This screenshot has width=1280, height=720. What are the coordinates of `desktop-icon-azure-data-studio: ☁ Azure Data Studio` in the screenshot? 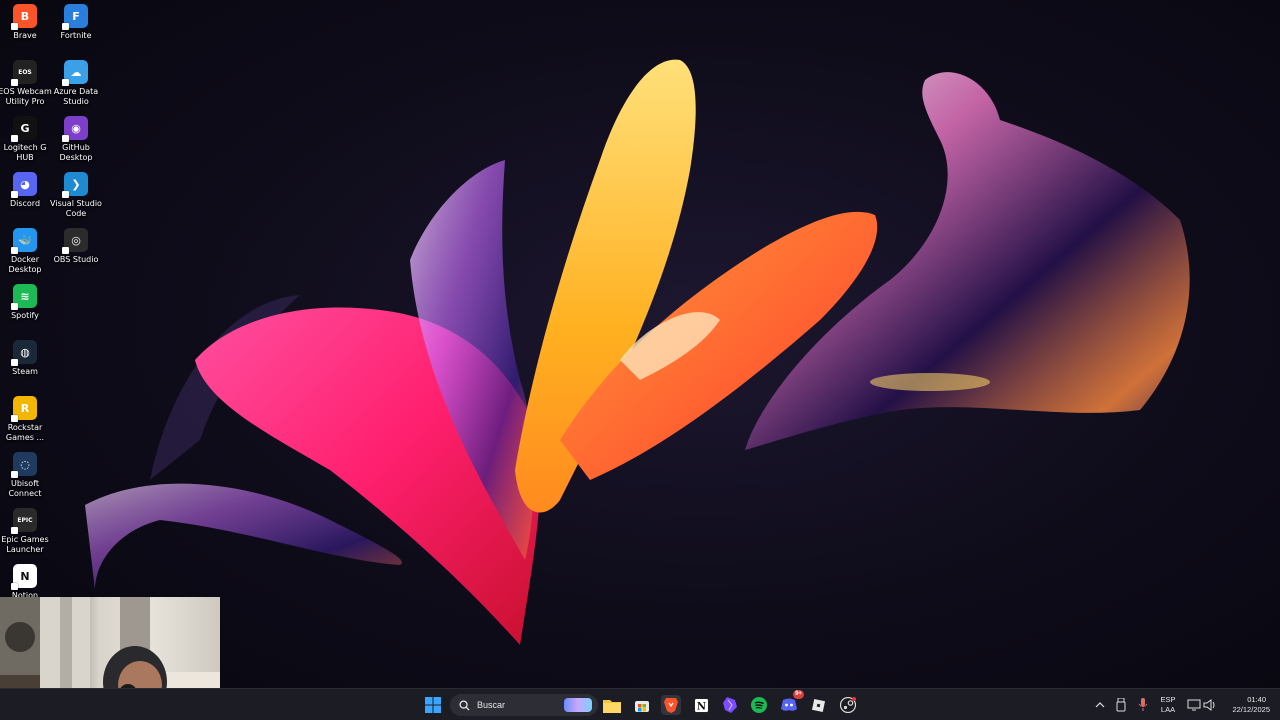 It's located at (76, 83).